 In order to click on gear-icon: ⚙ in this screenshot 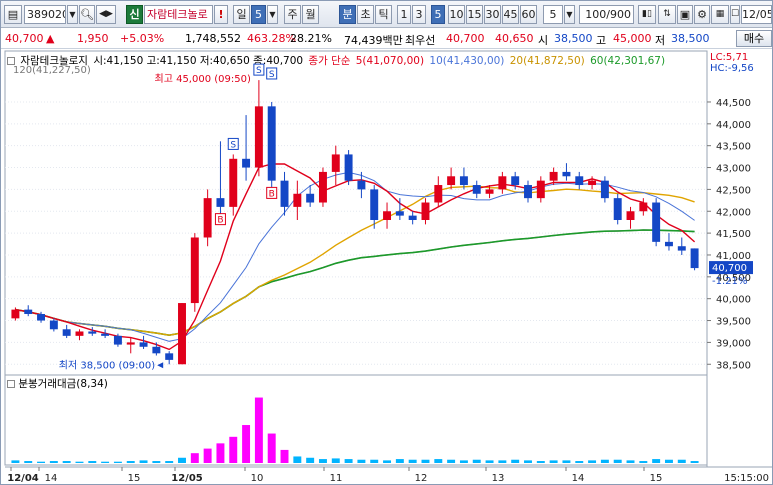, I will do `click(702, 14)`.